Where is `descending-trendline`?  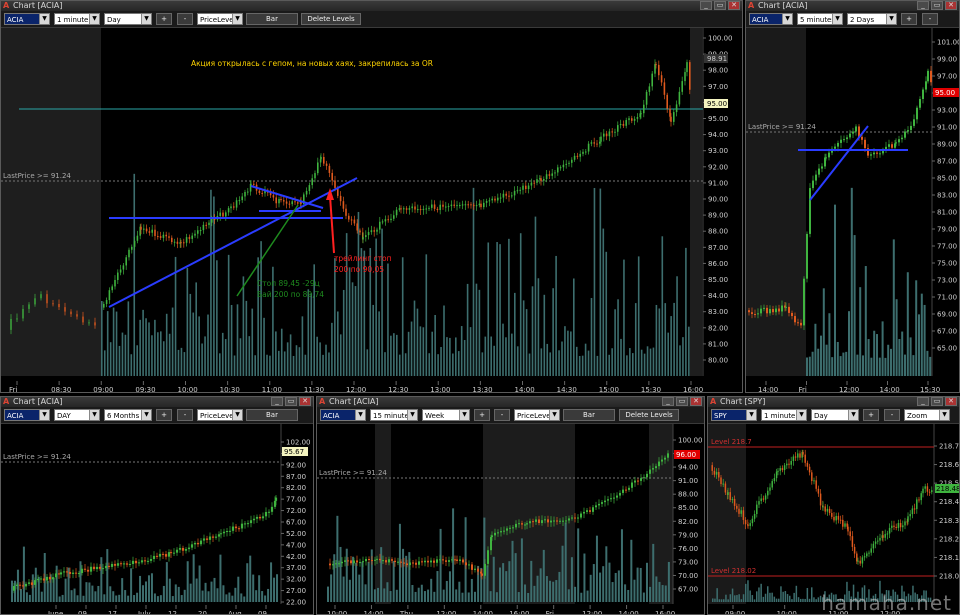
descending-trendline is located at coordinates (287, 197).